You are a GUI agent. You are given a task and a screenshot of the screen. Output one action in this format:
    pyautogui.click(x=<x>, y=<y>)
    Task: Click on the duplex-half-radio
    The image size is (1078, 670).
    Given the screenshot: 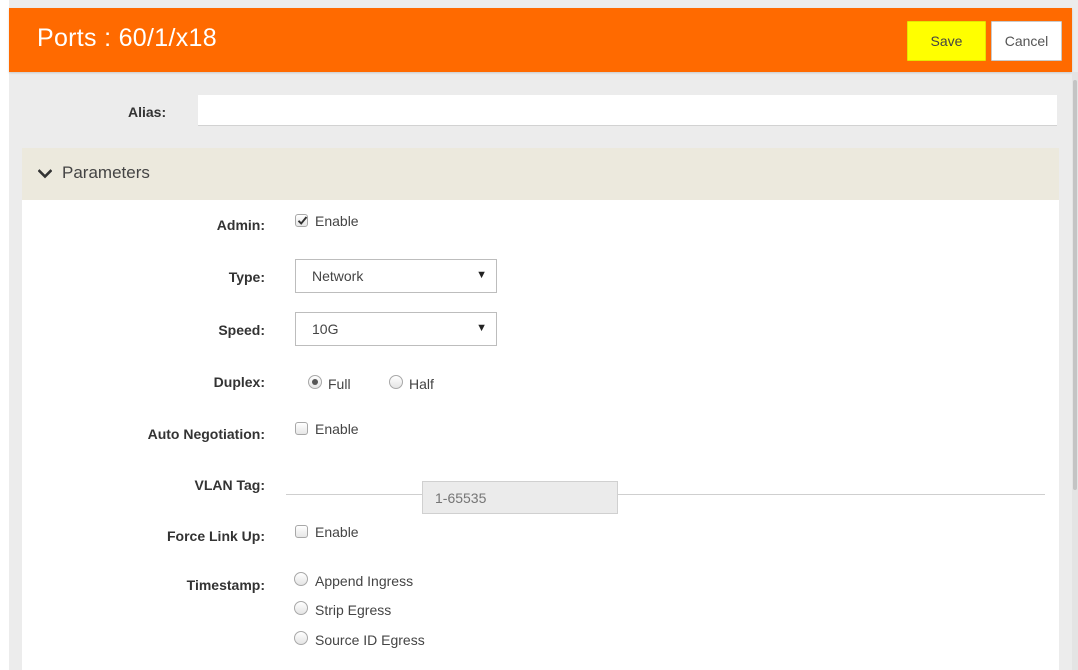 What is the action you would take?
    pyautogui.click(x=396, y=382)
    